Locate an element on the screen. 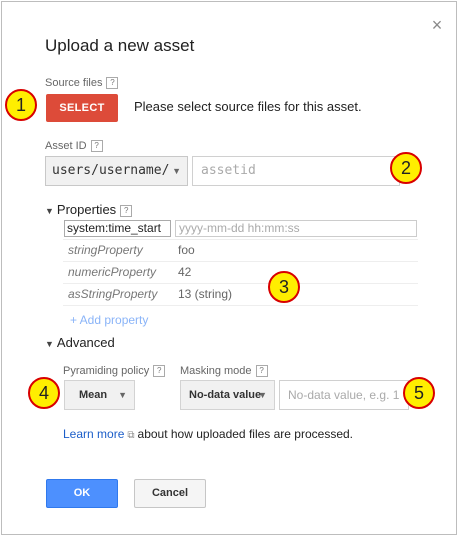  property-row: asStringProperty 13 (string) is located at coordinates (240, 295).